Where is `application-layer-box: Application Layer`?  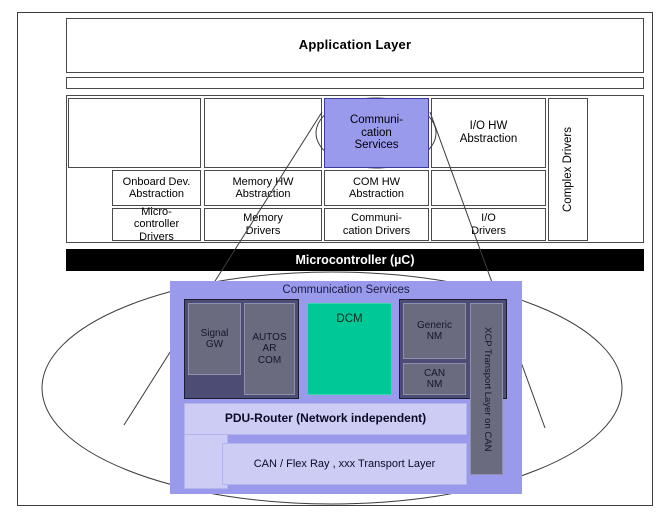
application-layer-box: Application Layer is located at coordinates (355, 45).